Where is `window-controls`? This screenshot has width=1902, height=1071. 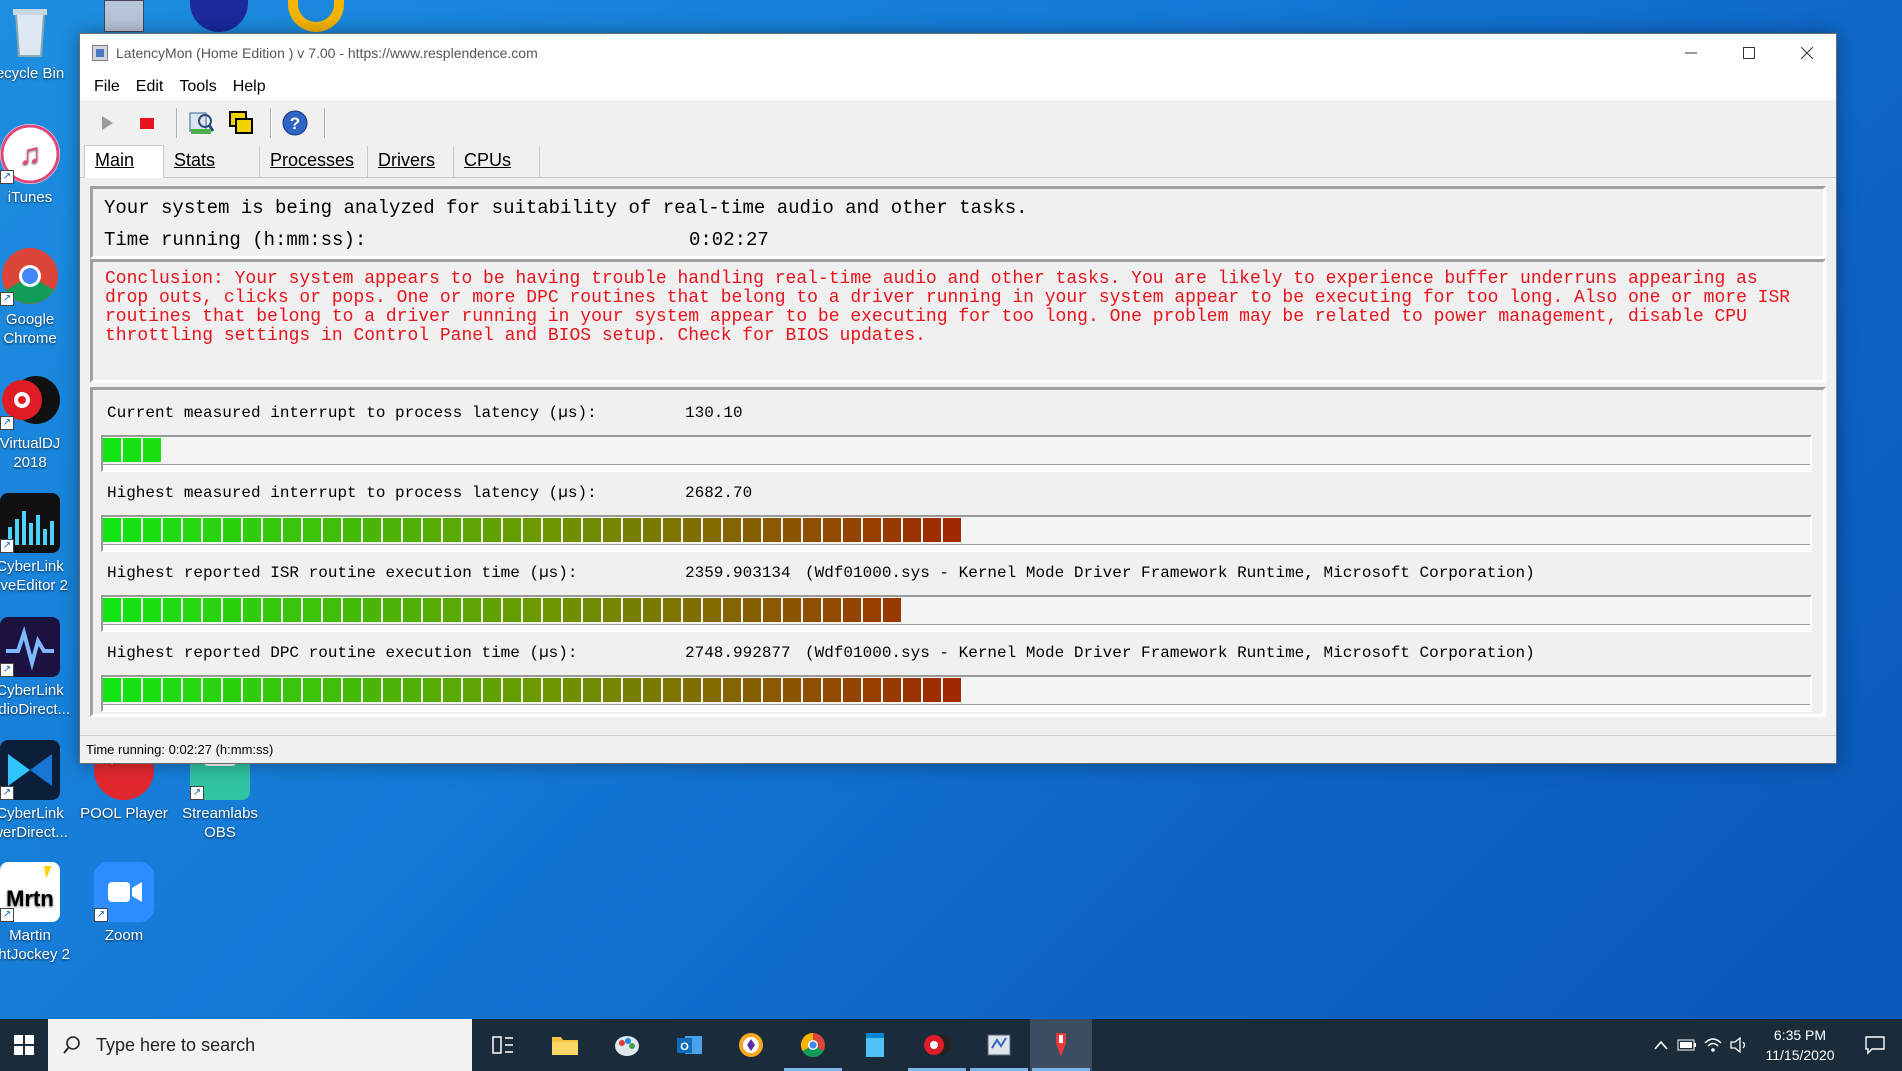 window-controls is located at coordinates (1749, 53).